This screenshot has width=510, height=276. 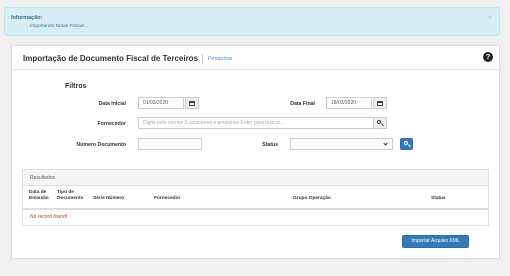 I want to click on empty-message: No record found!, so click(x=49, y=217).